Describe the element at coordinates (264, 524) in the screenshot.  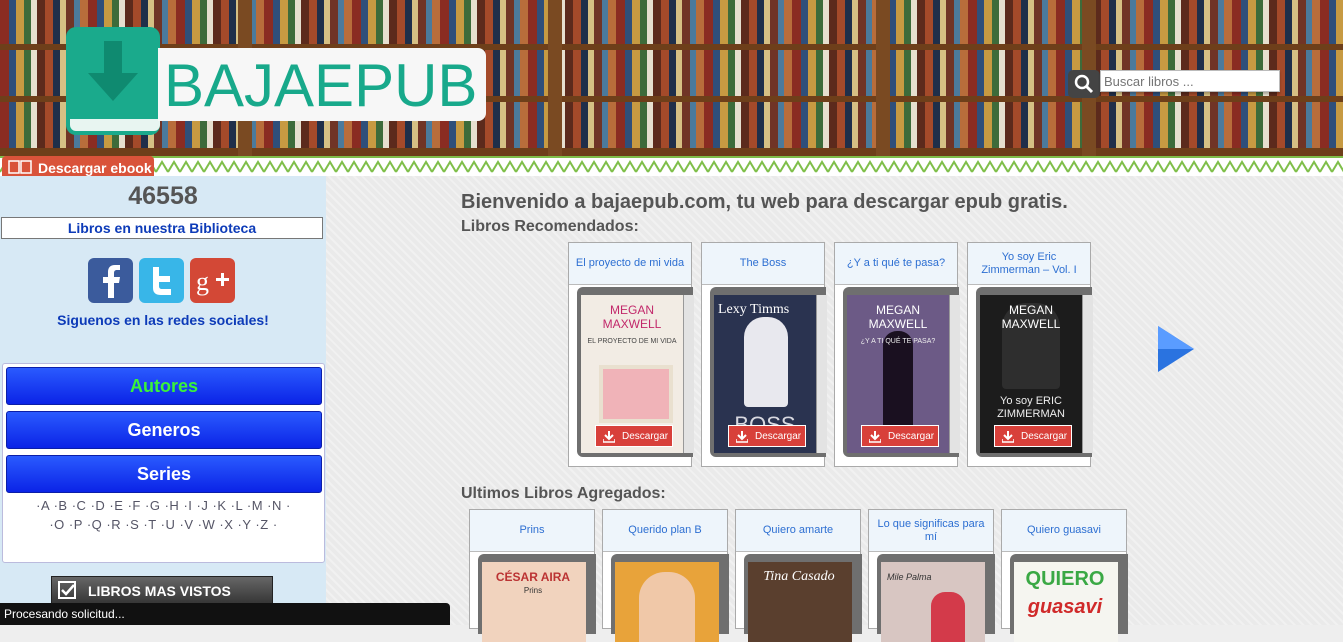
I see `alphabet-letter-link: Z` at that location.